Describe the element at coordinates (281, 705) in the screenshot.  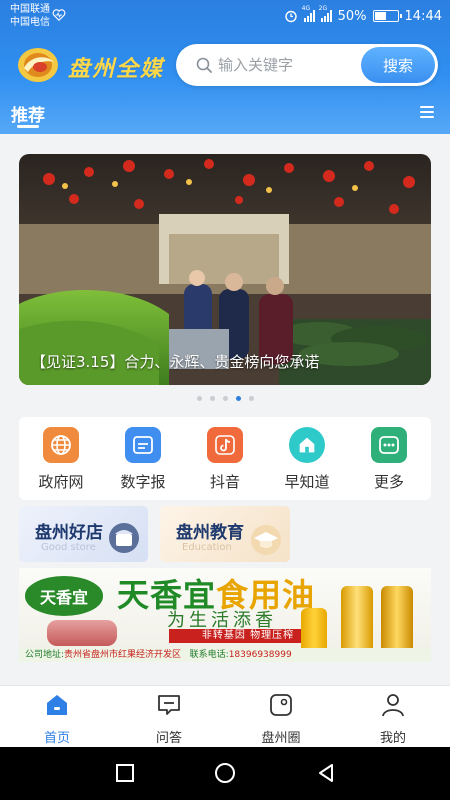
I see `circle-icon` at that location.